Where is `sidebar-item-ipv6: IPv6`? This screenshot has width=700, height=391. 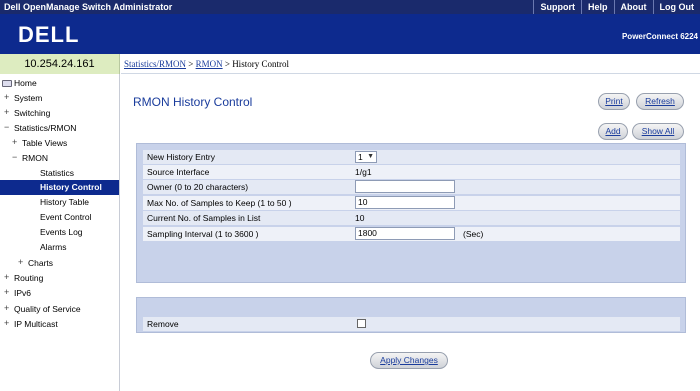 sidebar-item-ipv6: IPv6 is located at coordinates (59, 293).